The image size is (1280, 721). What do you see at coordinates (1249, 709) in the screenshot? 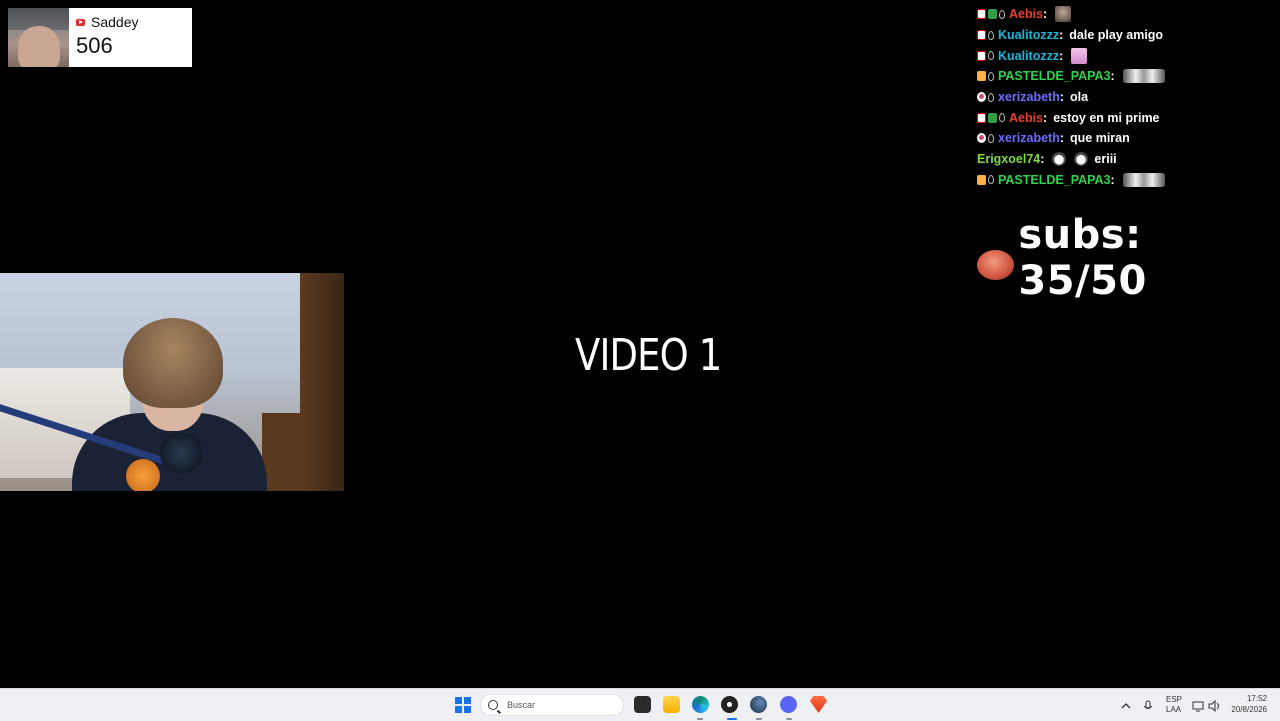
I see `clock-date: 20/8/2026` at bounding box center [1249, 709].